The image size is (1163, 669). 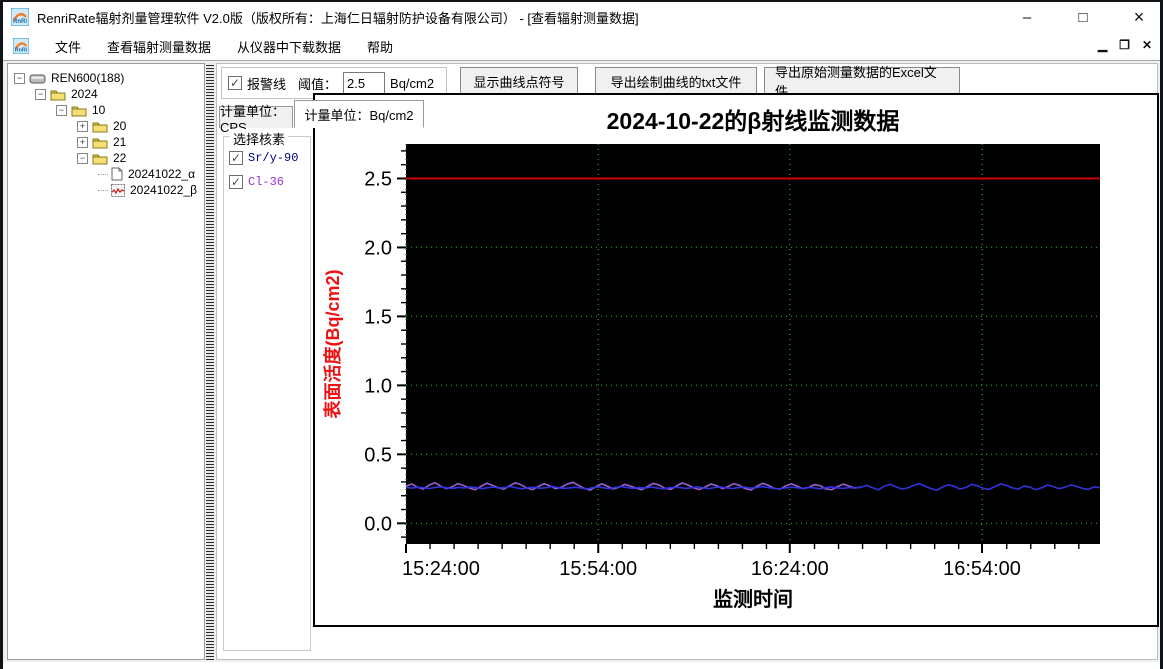 I want to click on x-tick-label: 15:24:00, so click(x=441, y=569).